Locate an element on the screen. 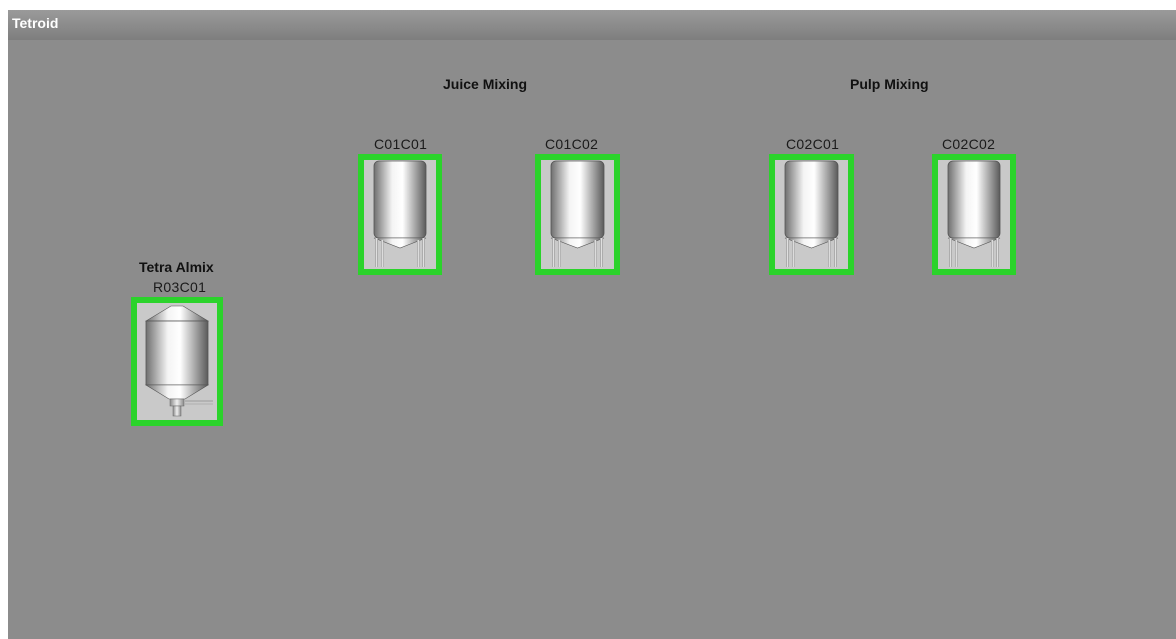  tank-label-c01c02: C01C02 is located at coordinates (572, 144).